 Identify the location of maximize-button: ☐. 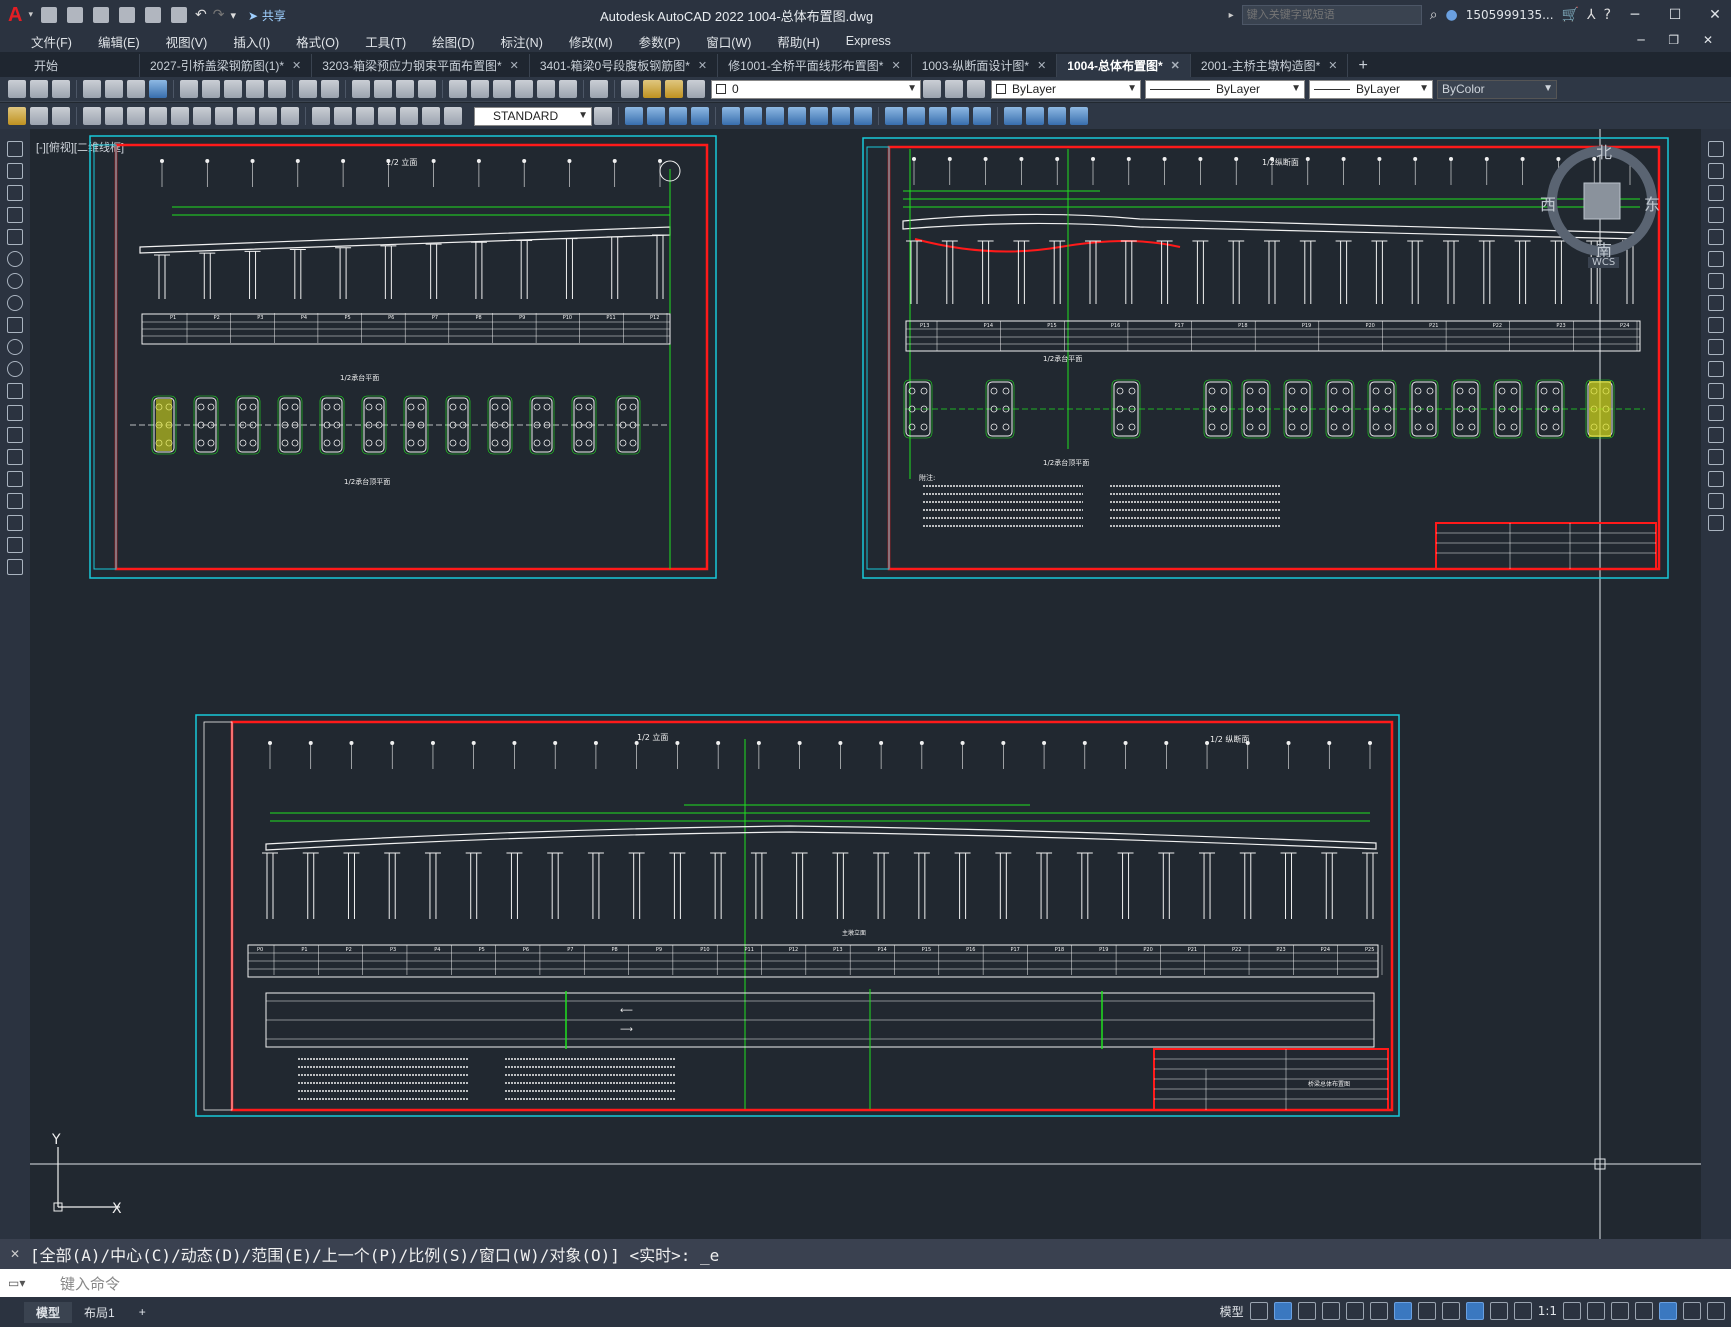
(1675, 15).